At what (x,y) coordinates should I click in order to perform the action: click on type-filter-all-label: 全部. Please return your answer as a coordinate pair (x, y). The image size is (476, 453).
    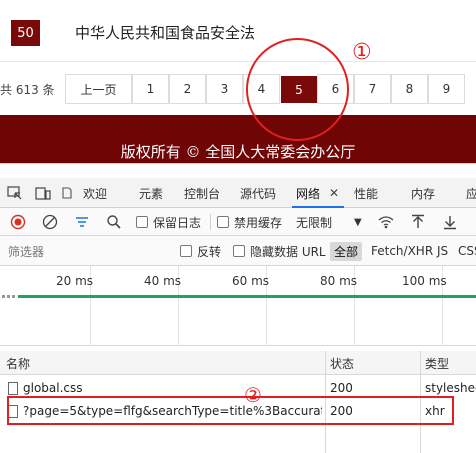
    Looking at the image, I should click on (346, 251).